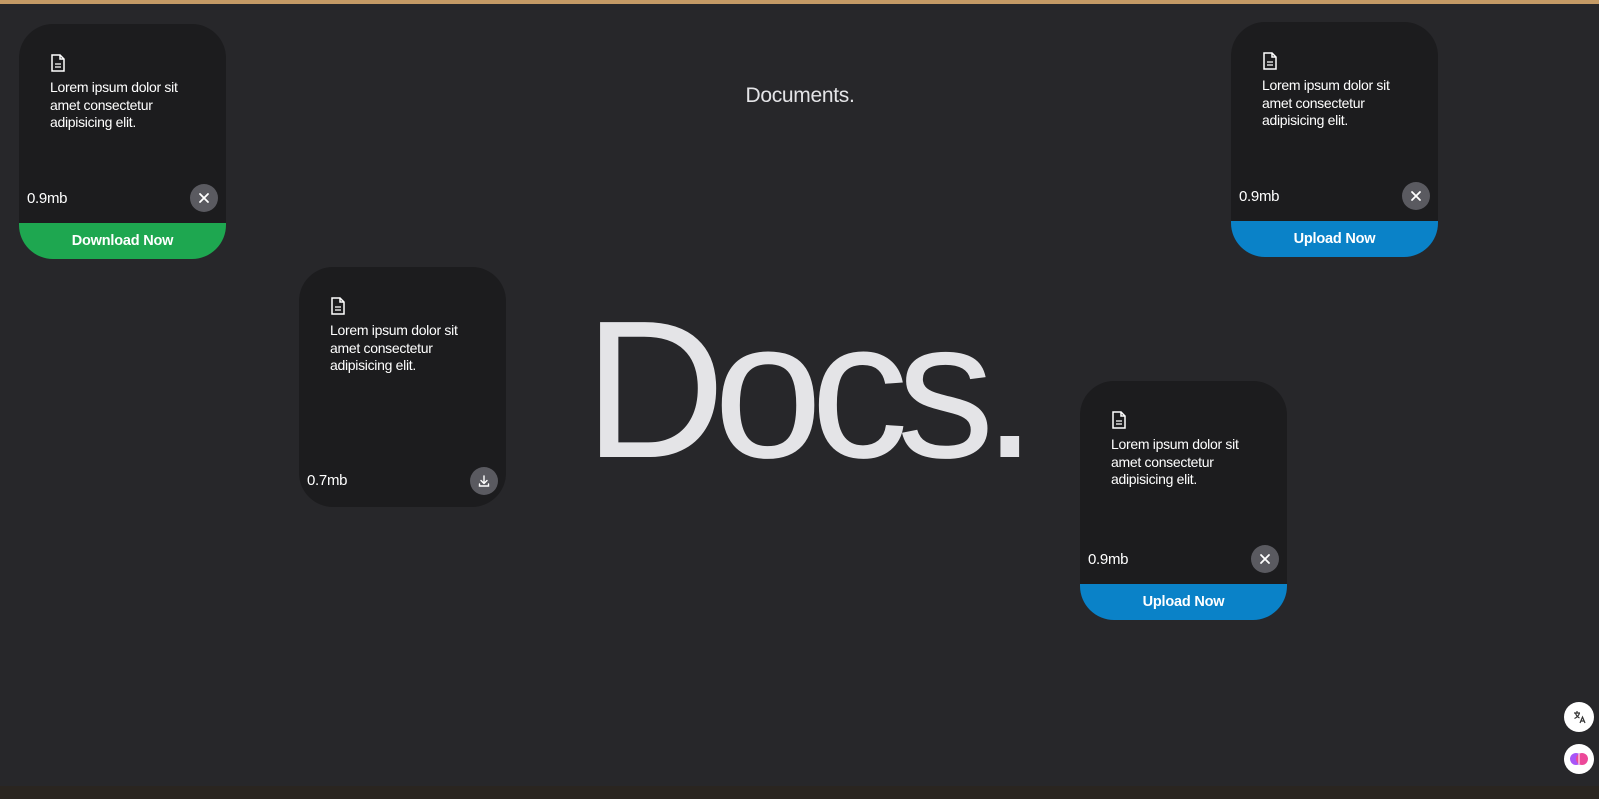 This screenshot has width=1599, height=799. I want to click on translate-button, so click(1579, 717).